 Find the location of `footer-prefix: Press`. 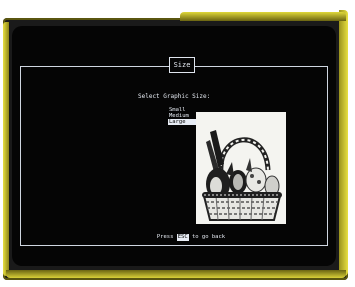

footer-prefix: Press is located at coordinates (165, 237).